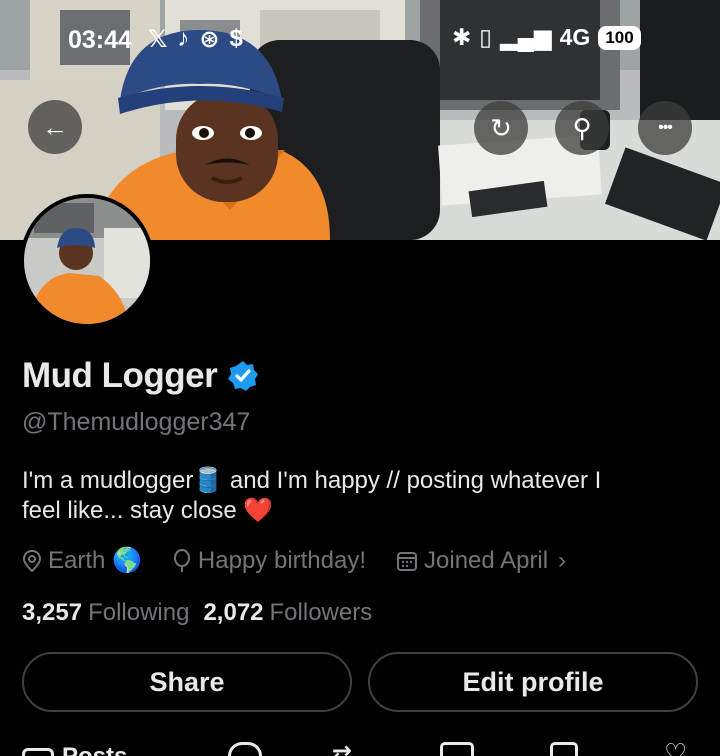  Describe the element at coordinates (462, 37) in the screenshot. I see `bluetooth-icon: ✱` at that location.